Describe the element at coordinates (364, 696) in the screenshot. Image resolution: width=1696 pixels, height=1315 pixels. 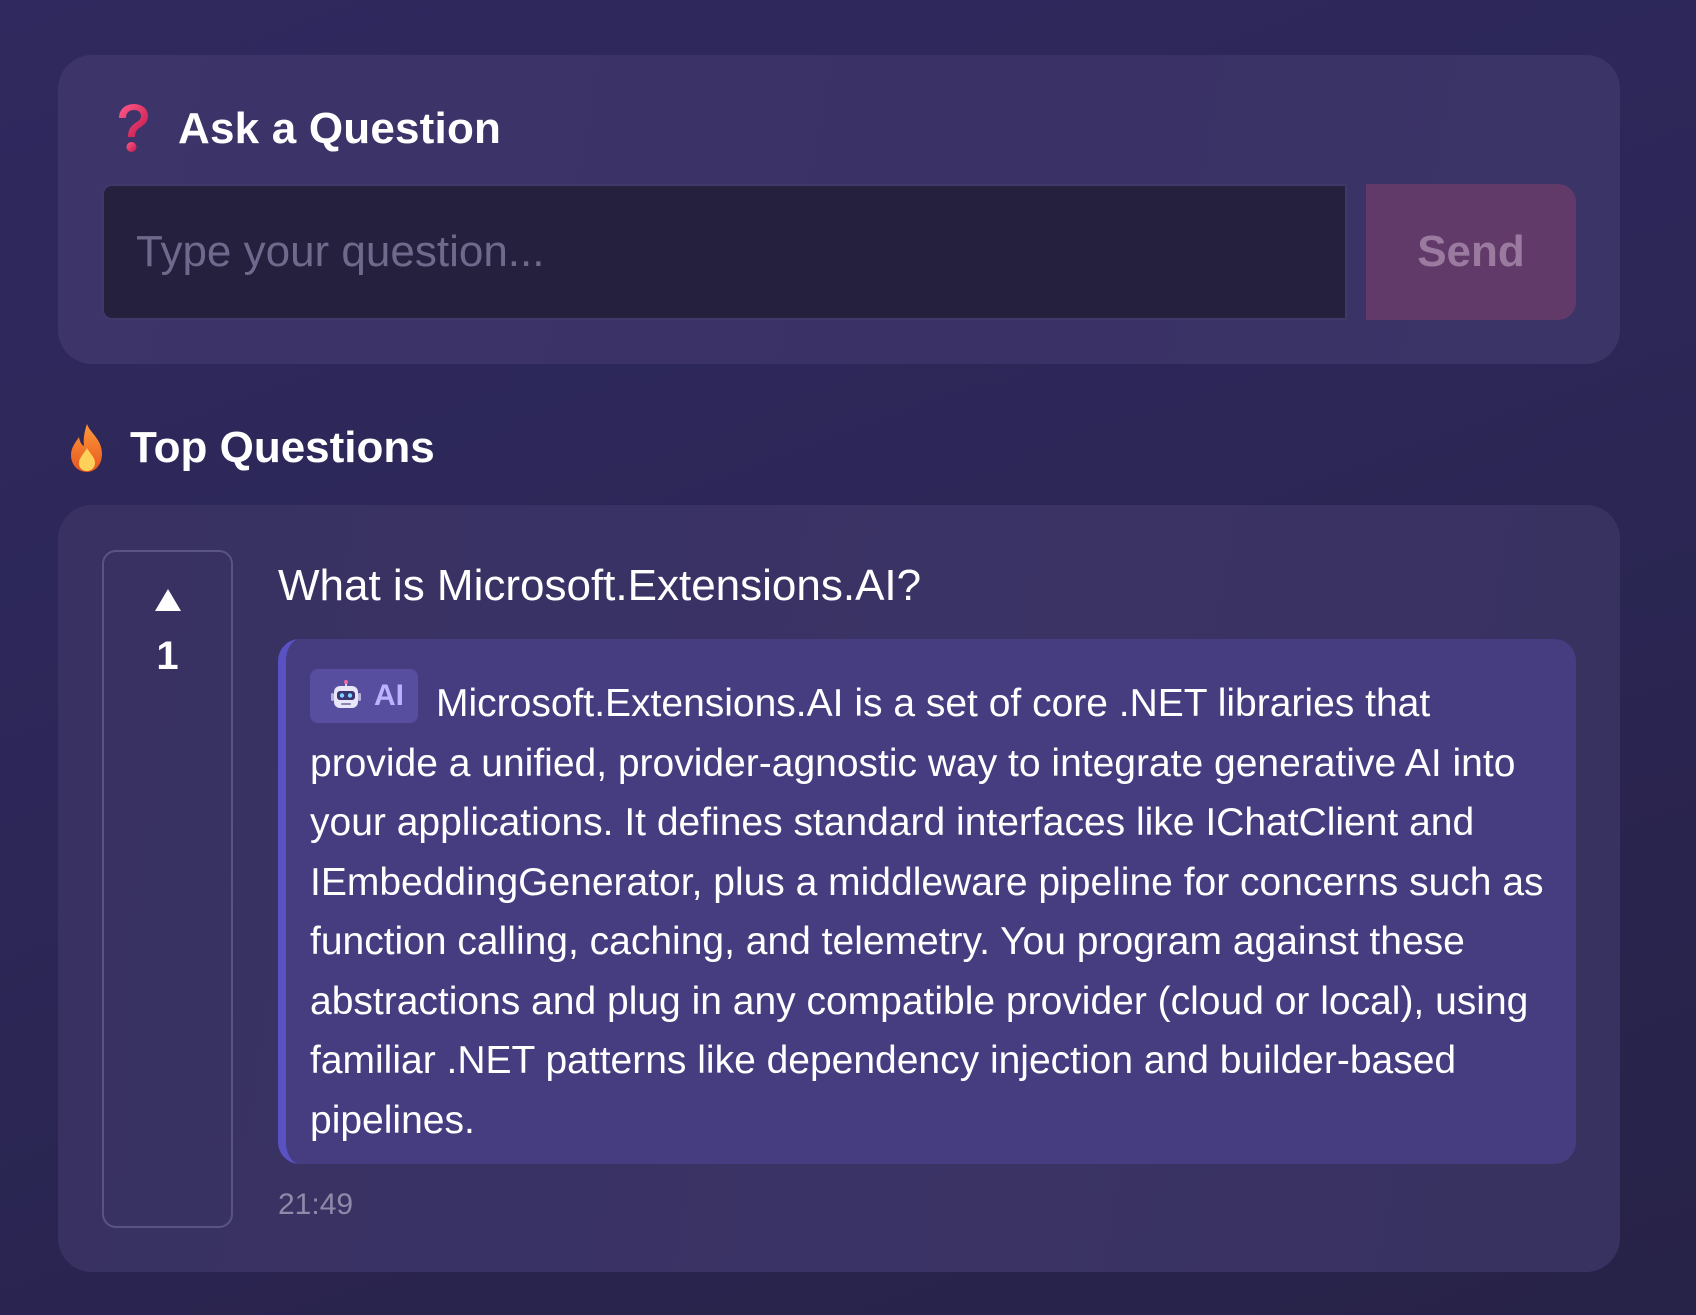
I see `ai-badge: AI` at that location.